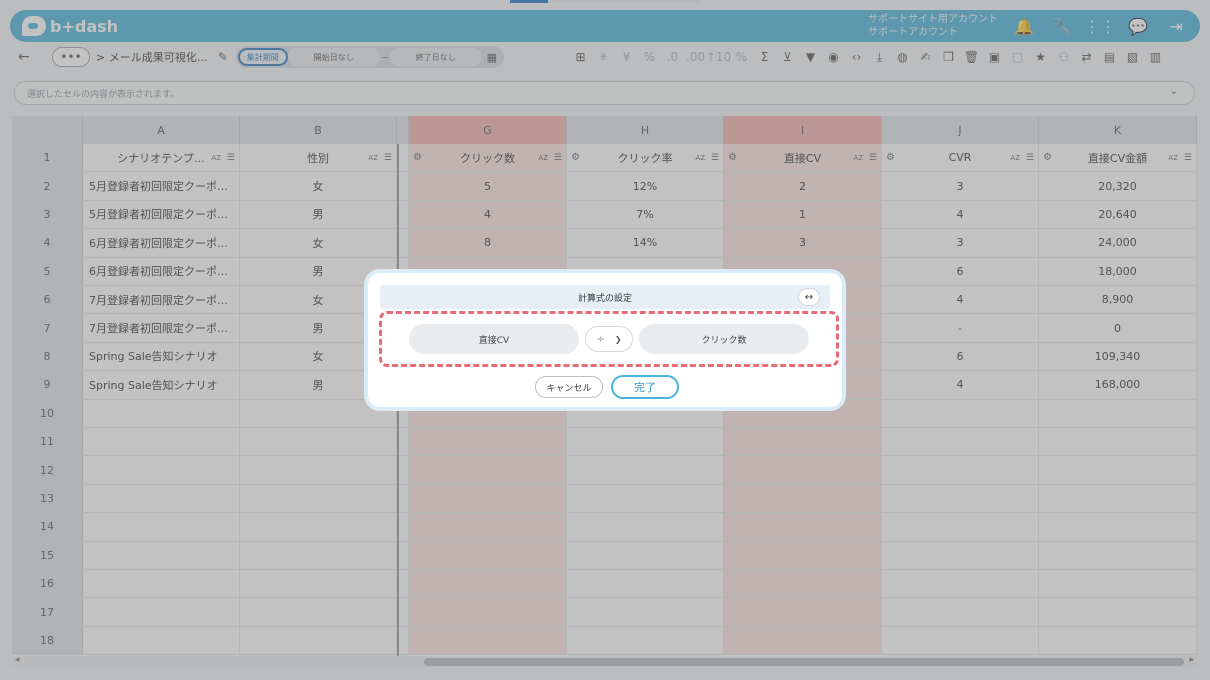 The width and height of the screenshot is (1210, 680). What do you see at coordinates (618, 339) in the screenshot?
I see `chevron-down-icon: ❯` at bounding box center [618, 339].